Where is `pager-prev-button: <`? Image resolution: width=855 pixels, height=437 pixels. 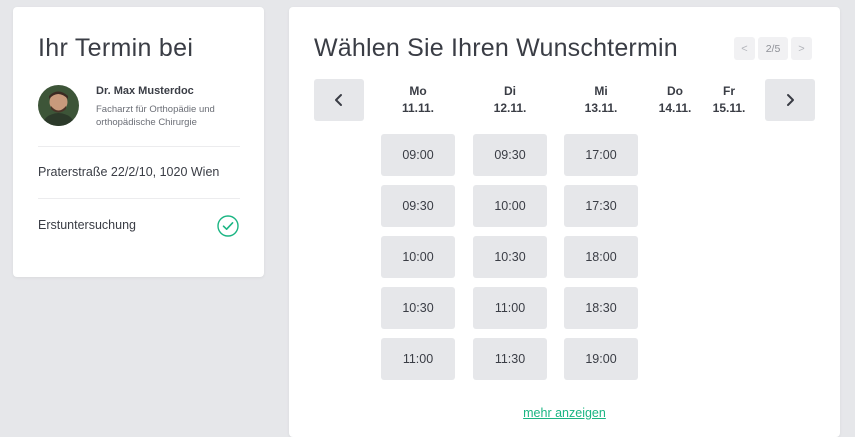 pager-prev-button: < is located at coordinates (744, 48).